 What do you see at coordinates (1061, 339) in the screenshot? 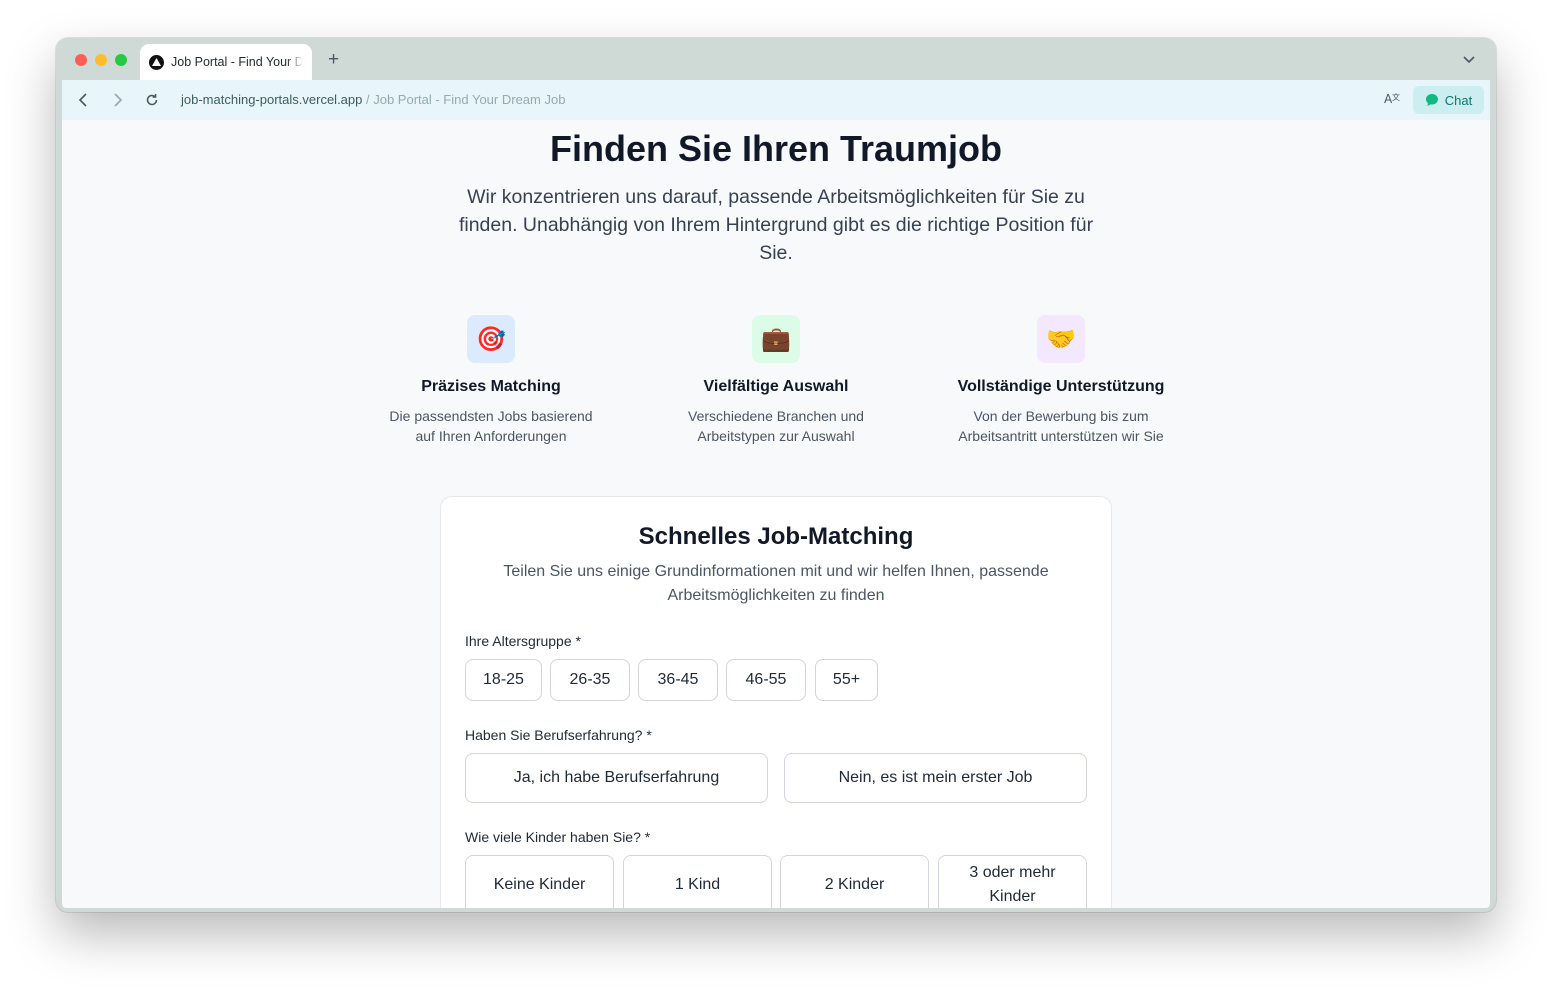
I see `handshake-icon: 🤝` at bounding box center [1061, 339].